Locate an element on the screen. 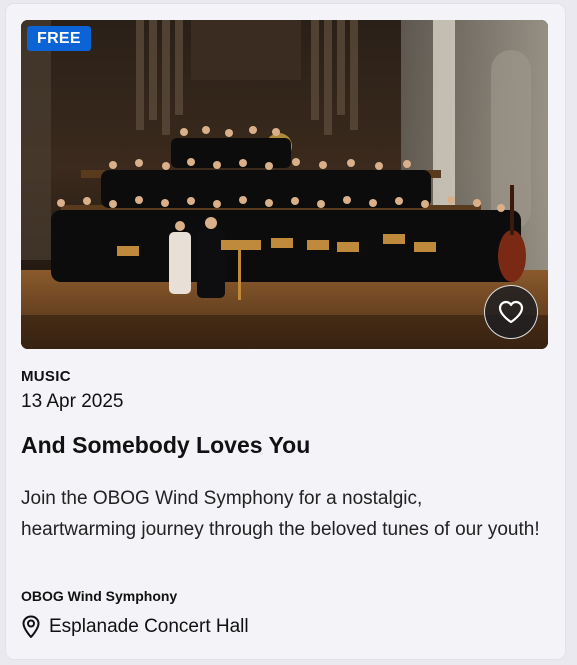  event-organizer: OBOG Wind Symphony is located at coordinates (99, 596).